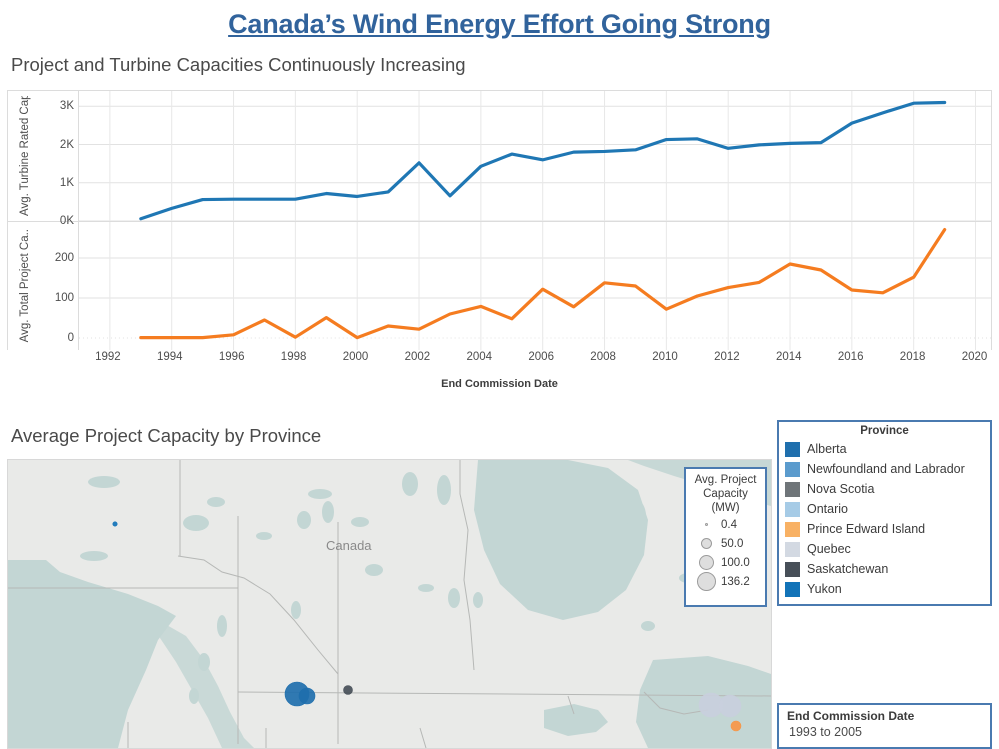 This screenshot has width=999, height=749. I want to click on province-legend-item: Alberta, so click(884, 449).